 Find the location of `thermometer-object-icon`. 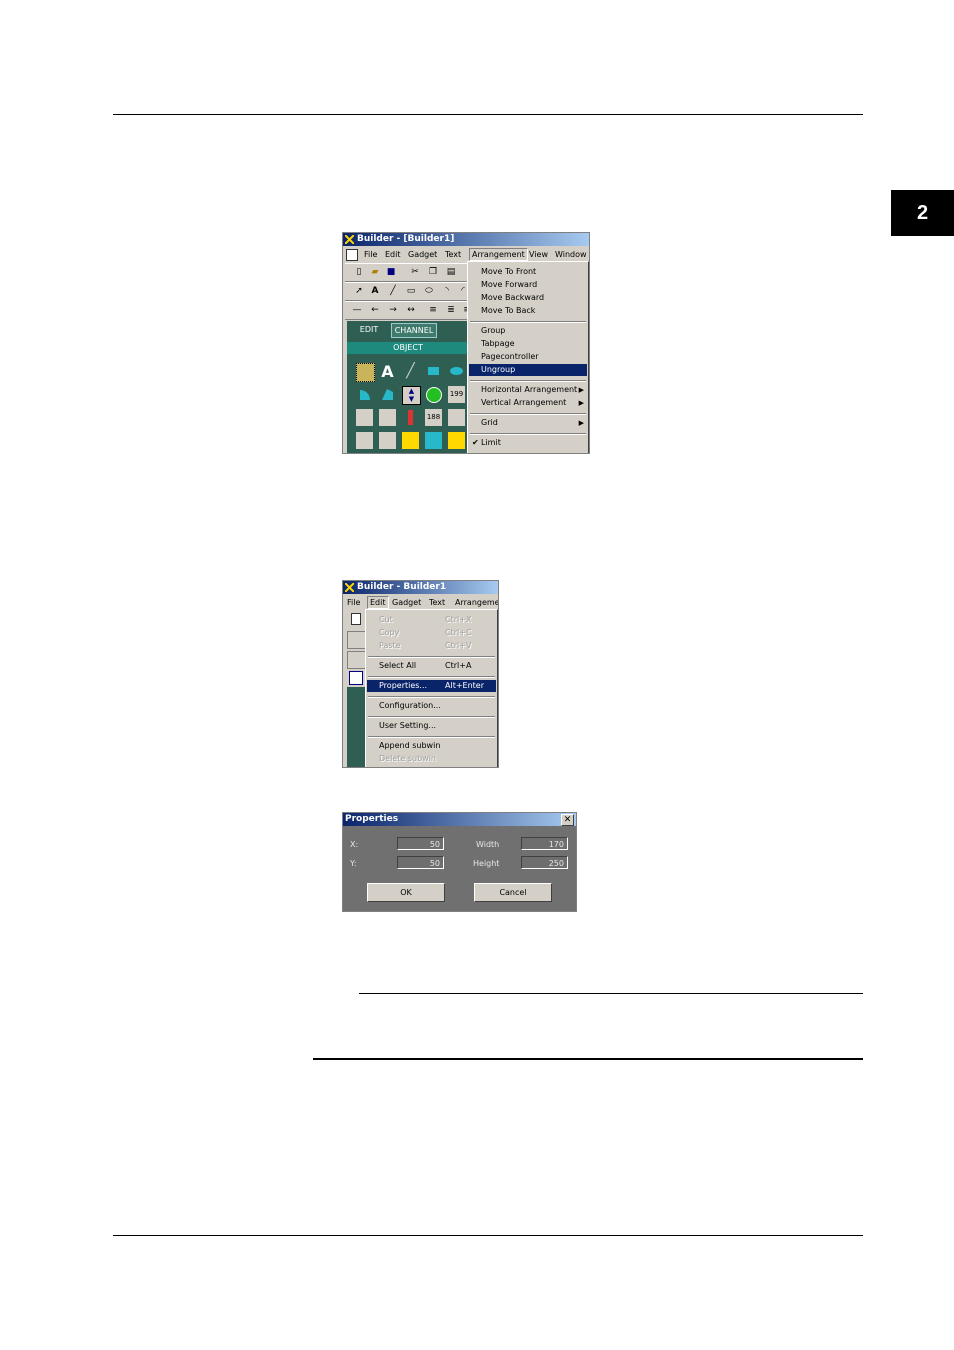

thermometer-object-icon is located at coordinates (410, 417).